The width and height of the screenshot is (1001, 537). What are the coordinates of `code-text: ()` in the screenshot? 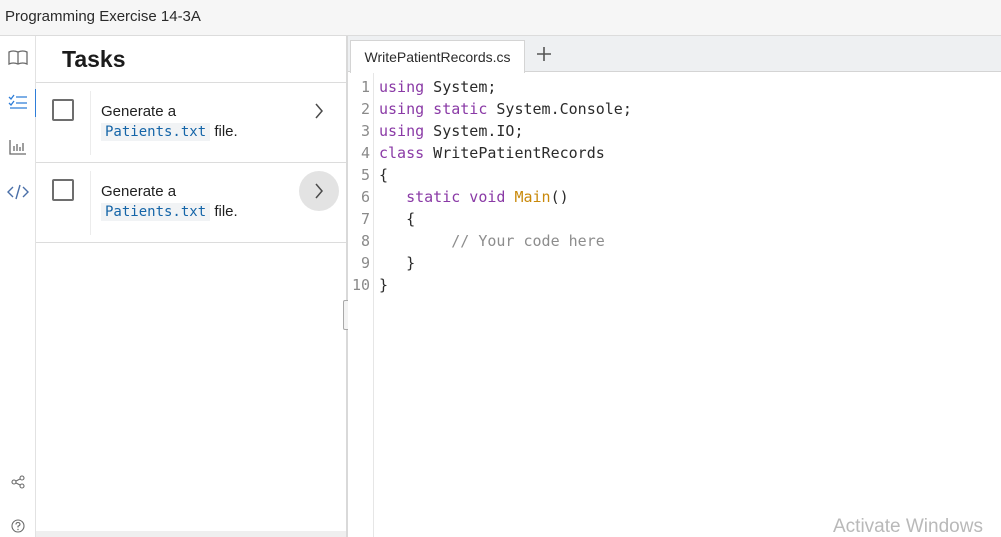 It's located at (559, 197).